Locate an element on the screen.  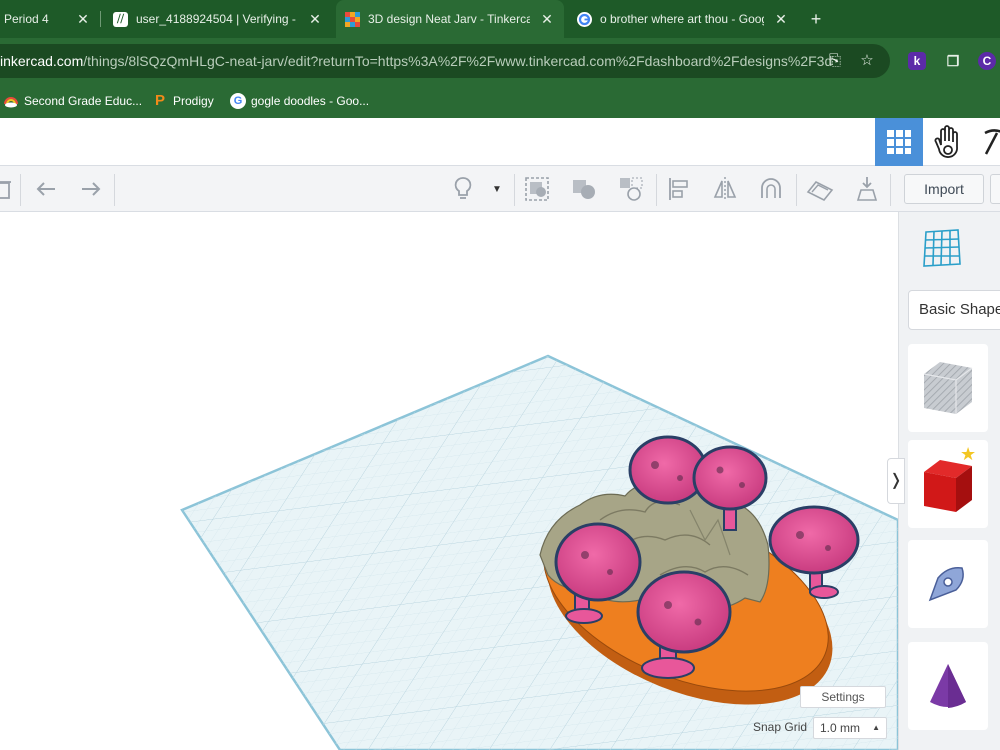
profile-avatar: C is located at coordinates (987, 61).